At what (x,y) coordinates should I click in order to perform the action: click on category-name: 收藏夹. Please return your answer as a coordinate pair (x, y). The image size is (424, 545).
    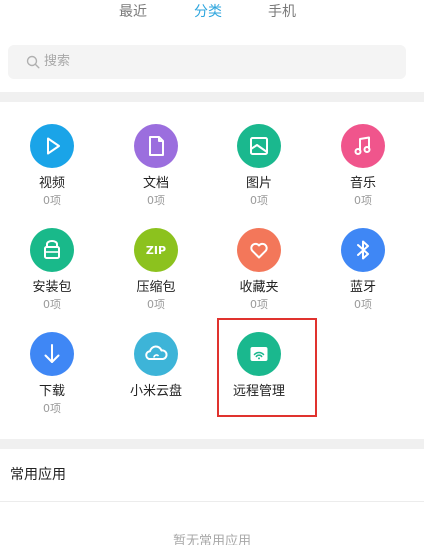
    Looking at the image, I should click on (259, 287).